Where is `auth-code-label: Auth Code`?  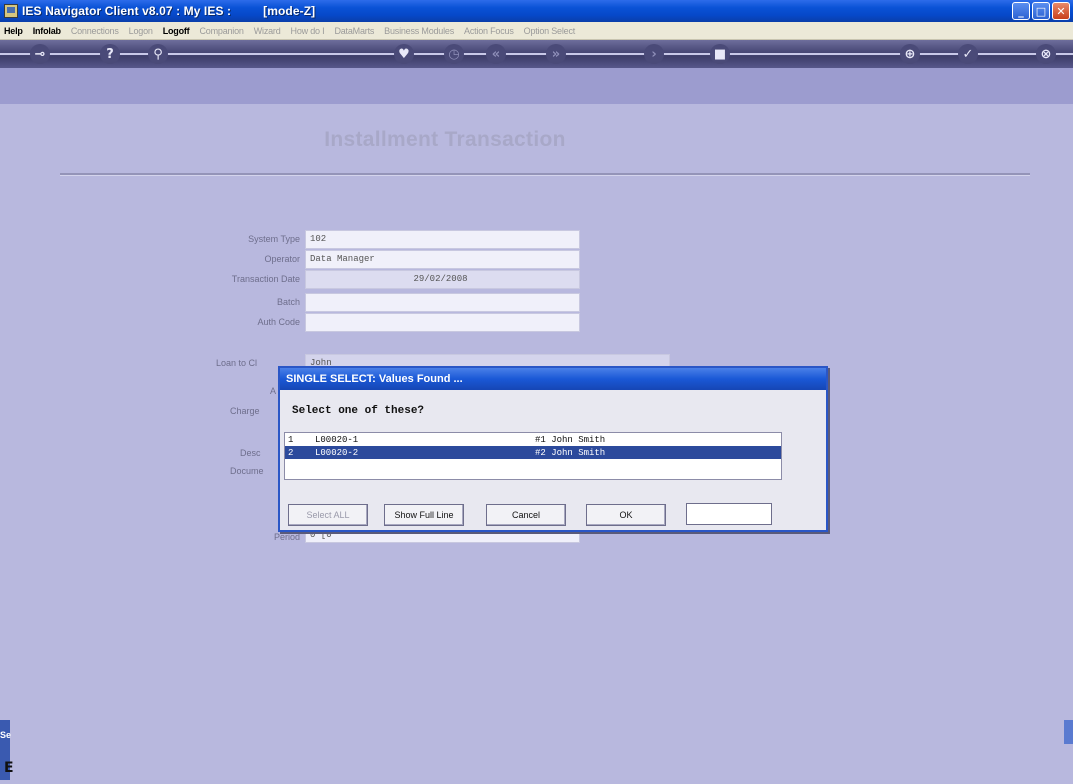 auth-code-label: Auth Code is located at coordinates (278, 322).